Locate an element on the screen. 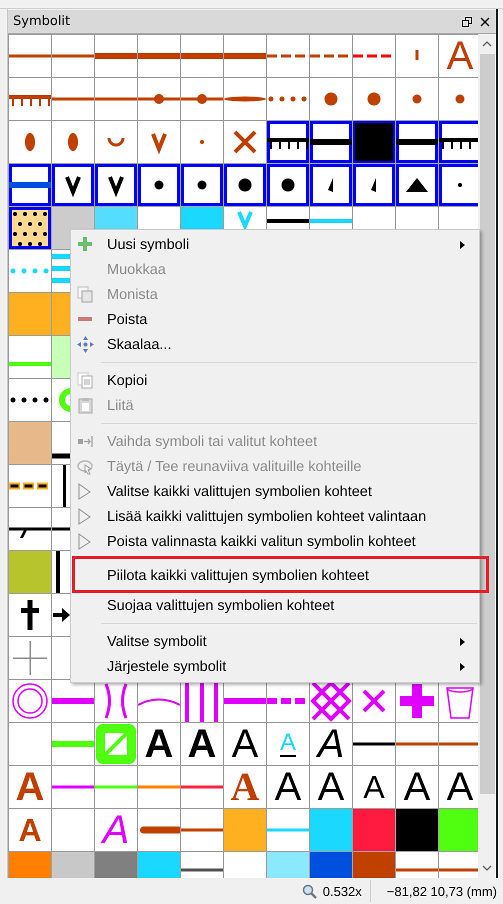  menu-item: Piilota kaikki valittujen symbolien kohteet is located at coordinates (278, 575).